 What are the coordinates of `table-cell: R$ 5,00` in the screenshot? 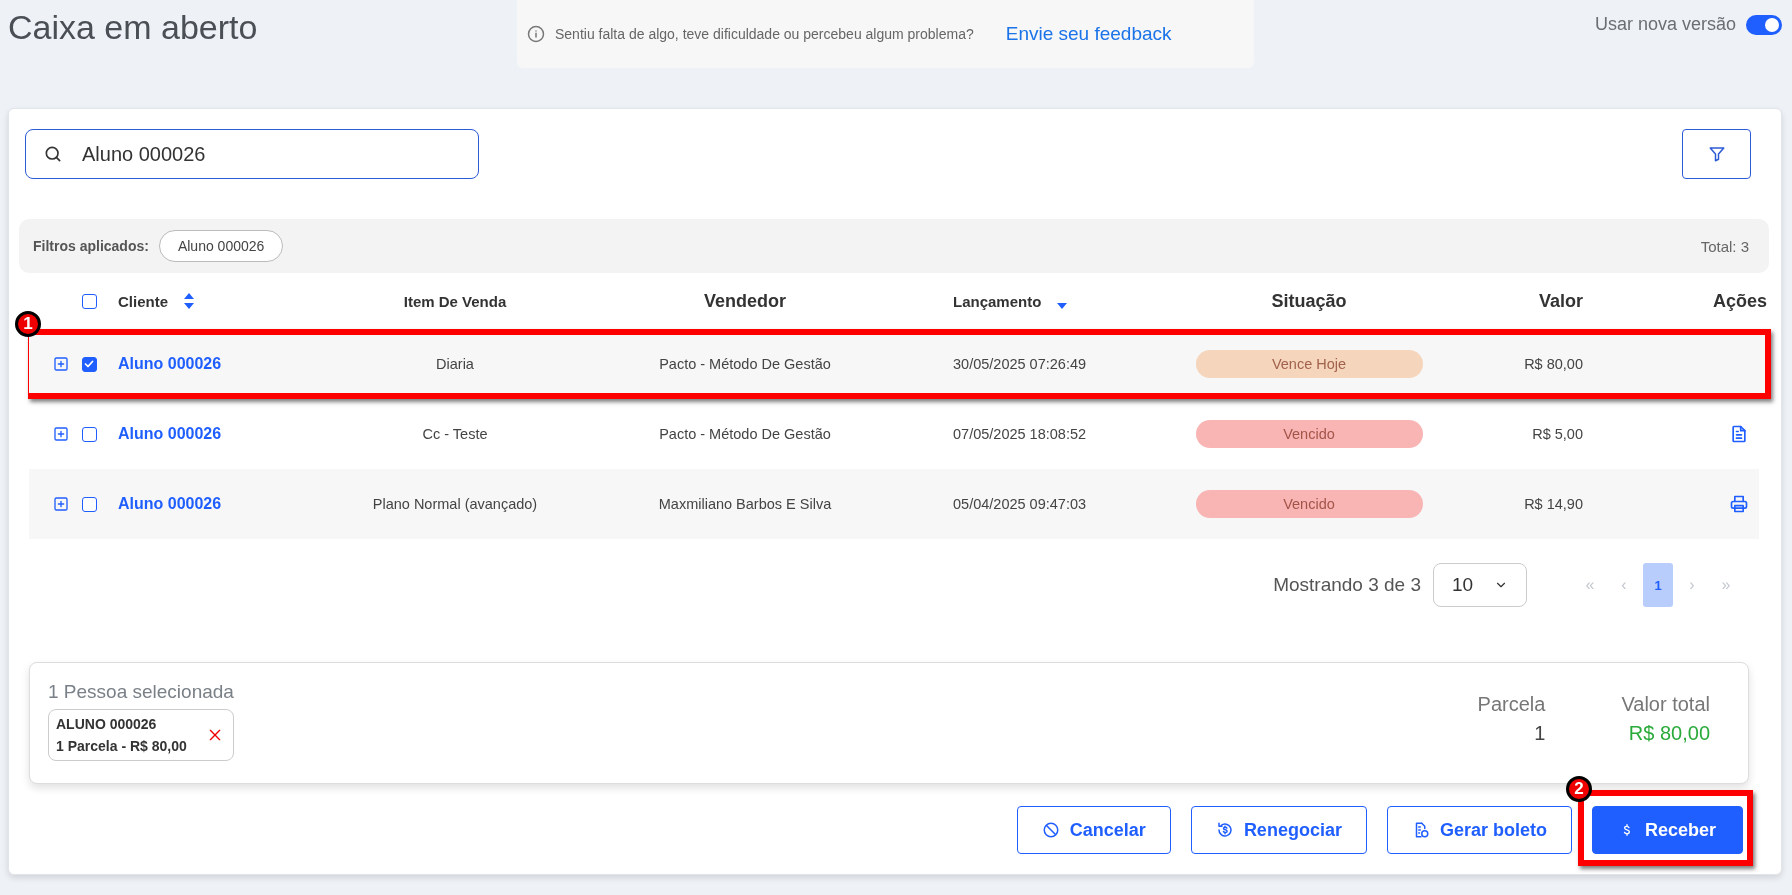 It's located at (1557, 434).